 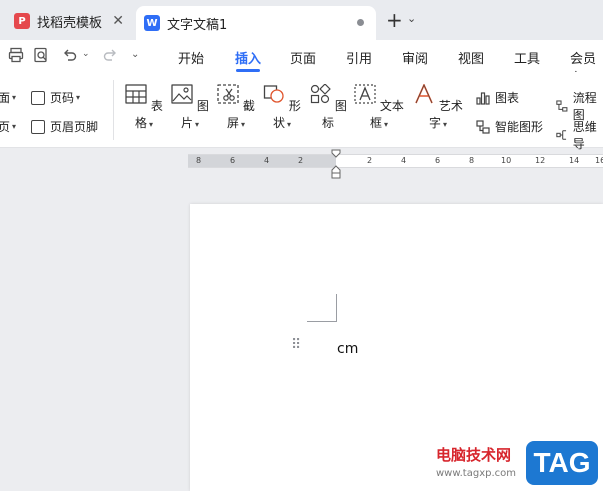 I want to click on ribbon-separator, so click(x=113, y=110).